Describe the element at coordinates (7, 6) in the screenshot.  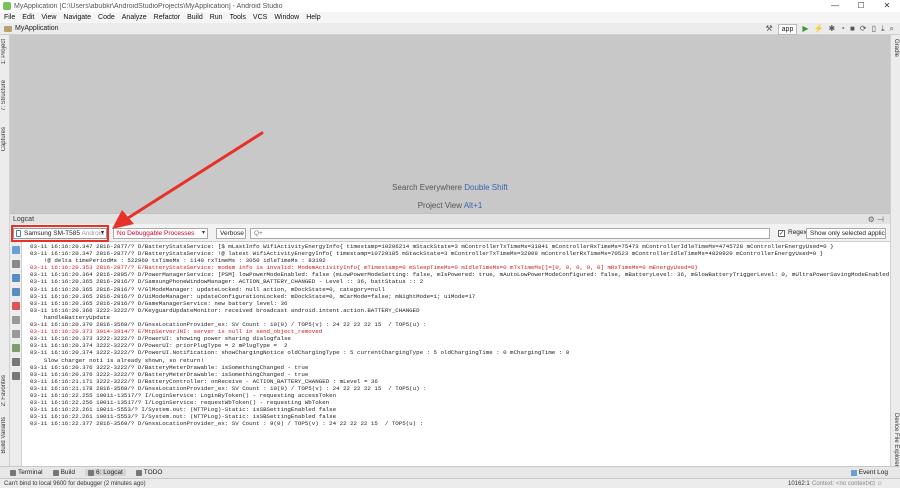
I see `android-studio-icon` at that location.